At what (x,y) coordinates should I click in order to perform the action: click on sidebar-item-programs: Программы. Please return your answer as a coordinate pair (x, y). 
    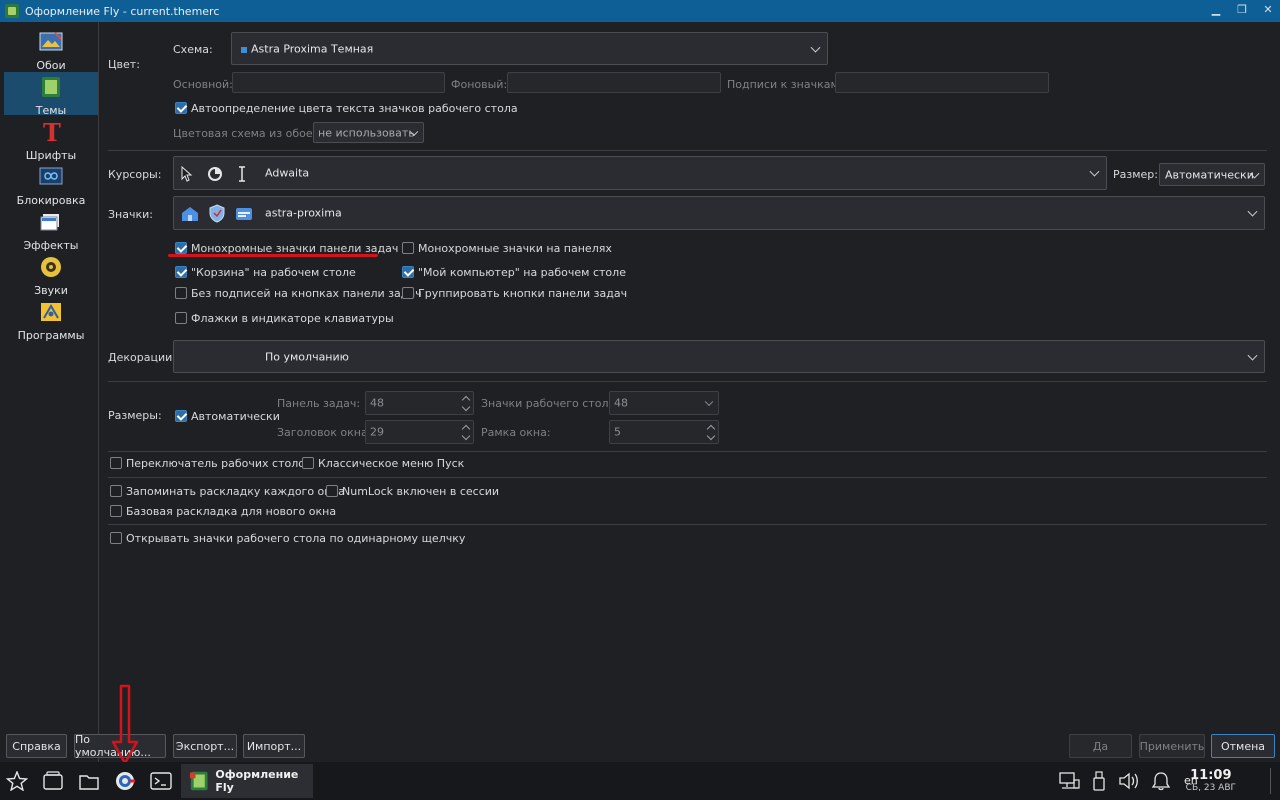
    Looking at the image, I should click on (51, 319).